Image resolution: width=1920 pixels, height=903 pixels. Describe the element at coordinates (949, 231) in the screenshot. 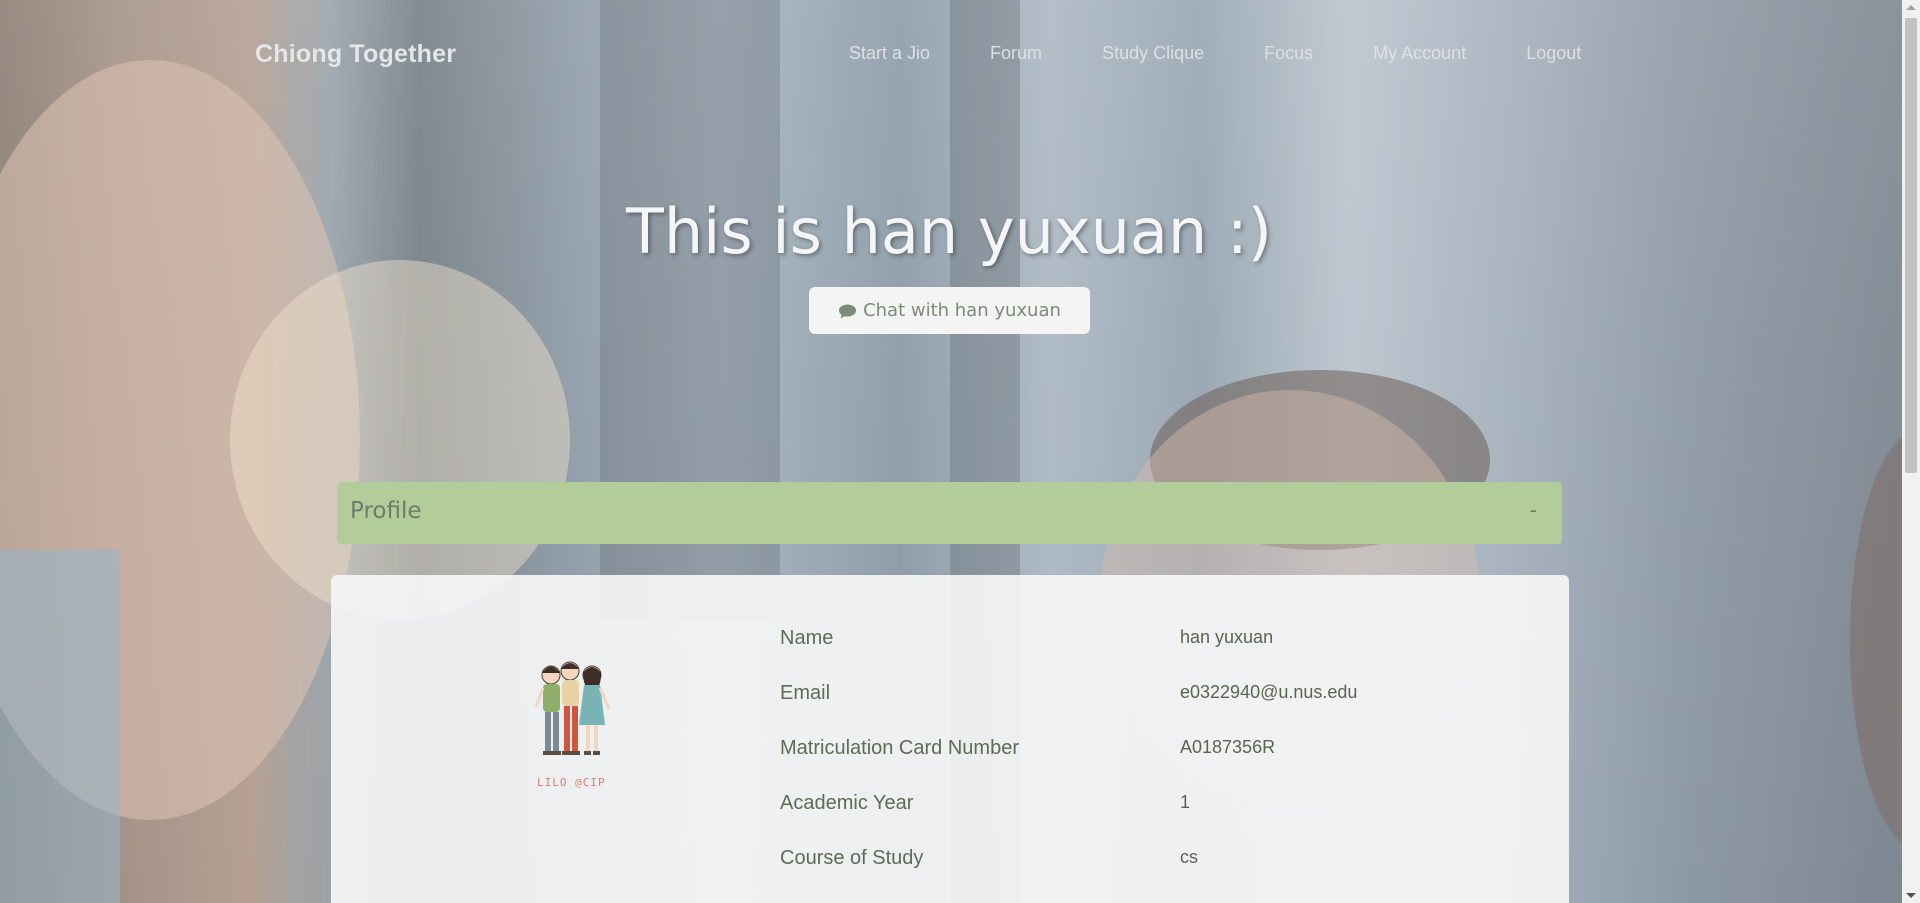

I see `page-title: This is han yuxuan :)` at that location.